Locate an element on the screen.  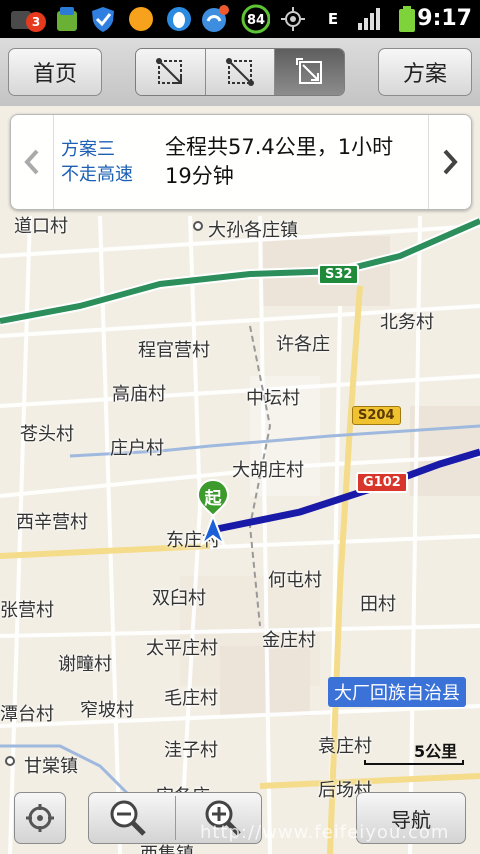
place-label: 许各庄 is located at coordinates (303, 344).